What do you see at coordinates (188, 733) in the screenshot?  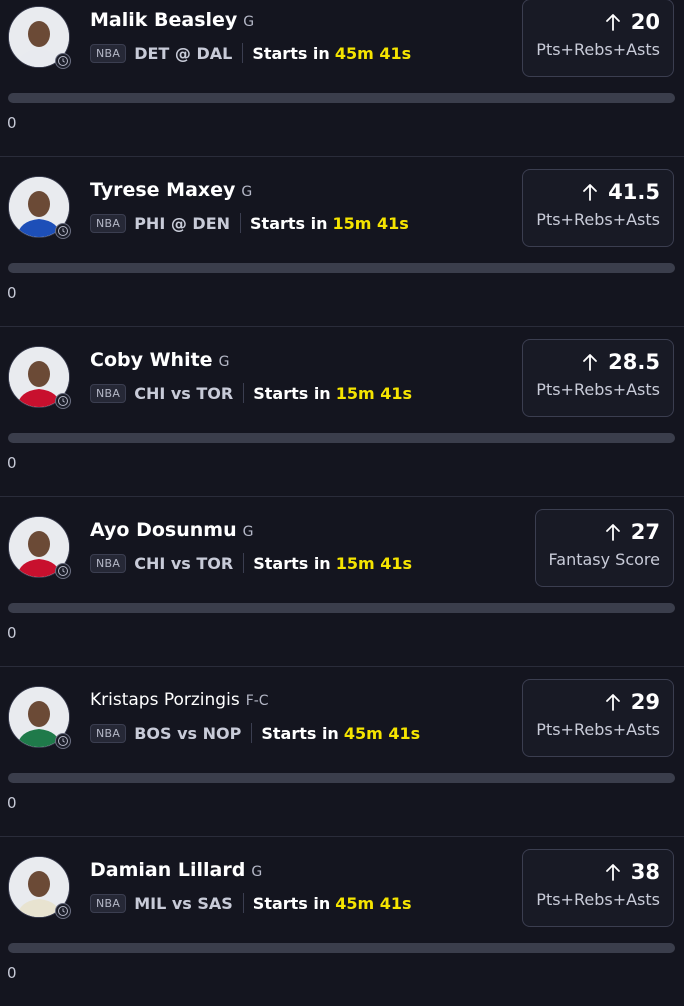 I see `matchup: BOS vs NOP` at bounding box center [188, 733].